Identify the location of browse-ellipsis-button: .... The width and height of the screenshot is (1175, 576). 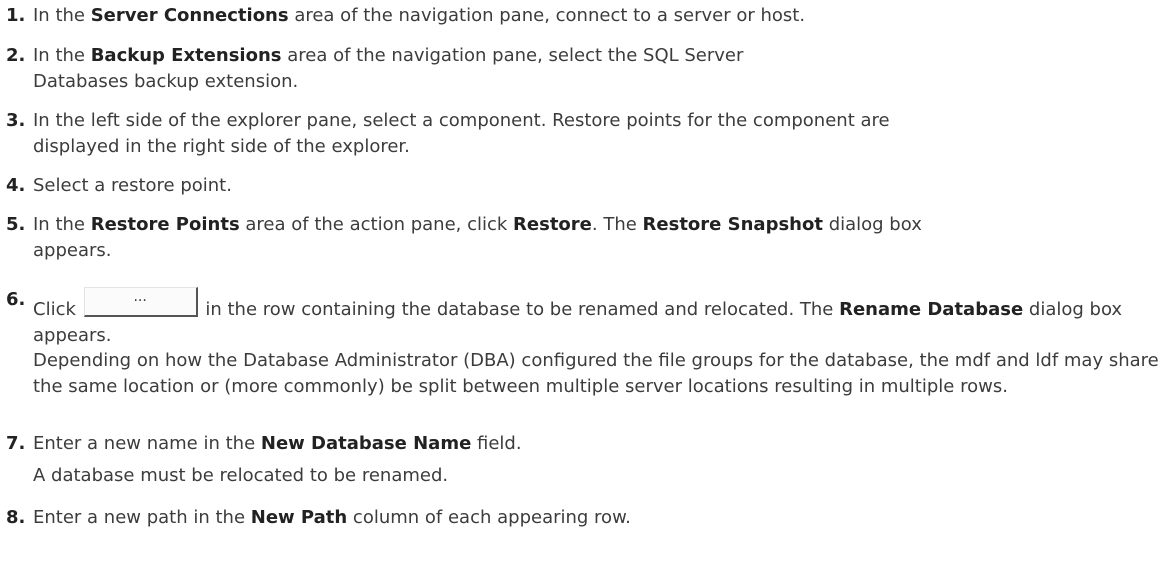
(140, 302).